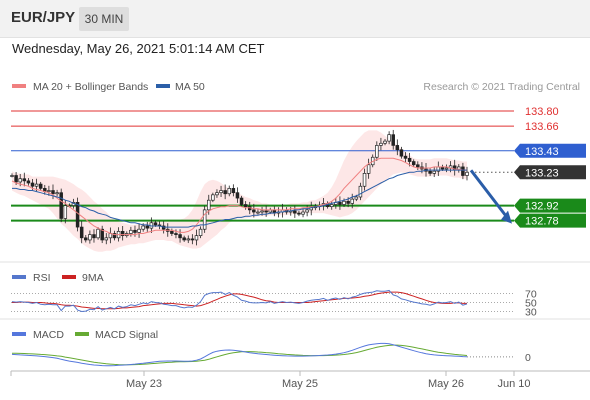 This screenshot has height=400, width=590. Describe the element at coordinates (19, 334) in the screenshot. I see `macd-legend-swatch` at that location.